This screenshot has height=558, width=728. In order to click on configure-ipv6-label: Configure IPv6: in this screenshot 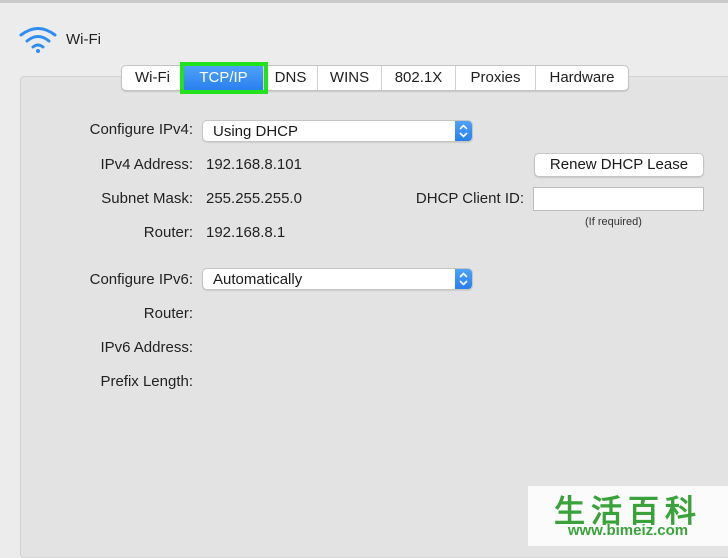, I will do `click(141, 279)`.